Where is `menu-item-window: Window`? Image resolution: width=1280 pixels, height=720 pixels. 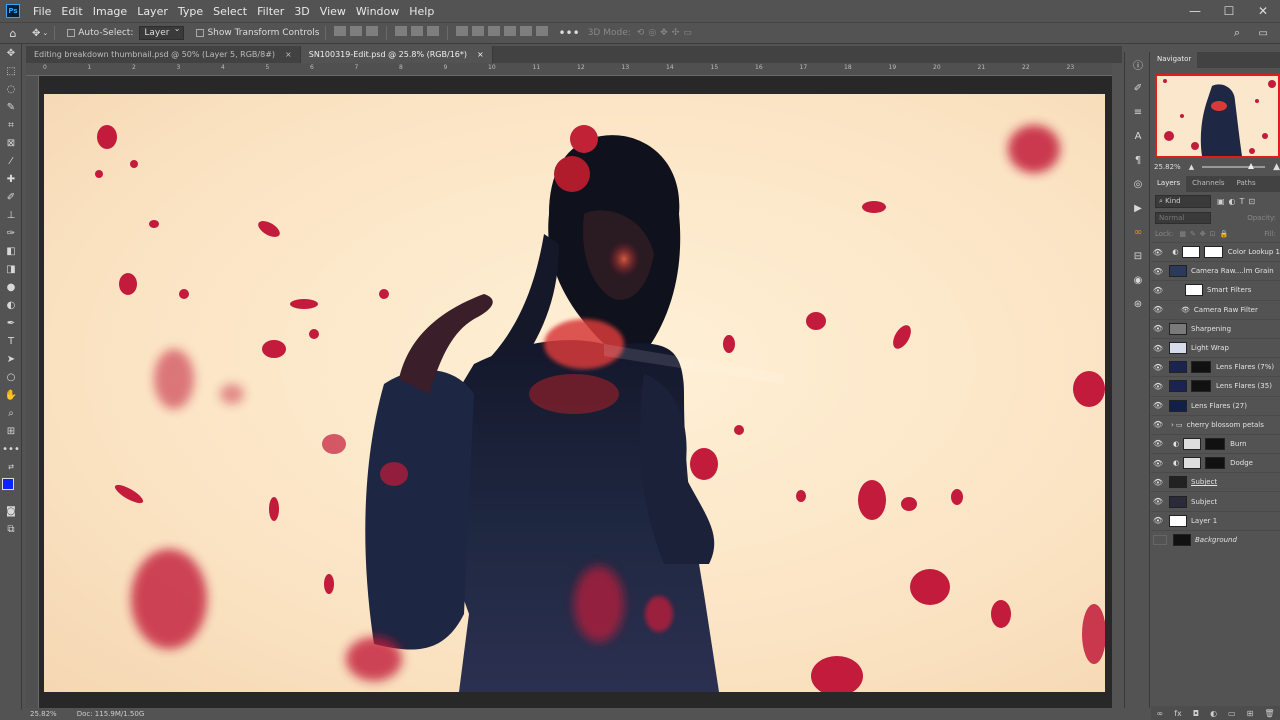
menu-item-window: Window is located at coordinates (377, 11).